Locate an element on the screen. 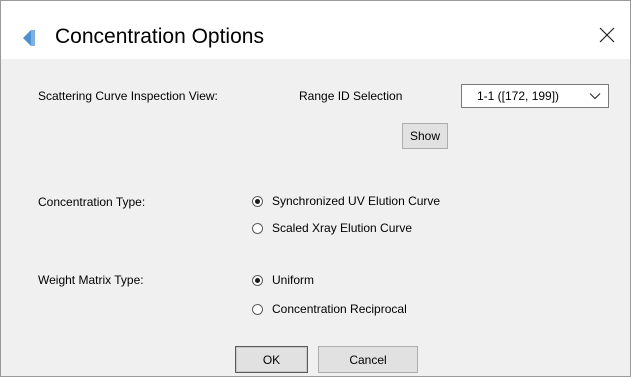 The image size is (631, 377). radio-label: Concentration Reciprocal is located at coordinates (339, 309).